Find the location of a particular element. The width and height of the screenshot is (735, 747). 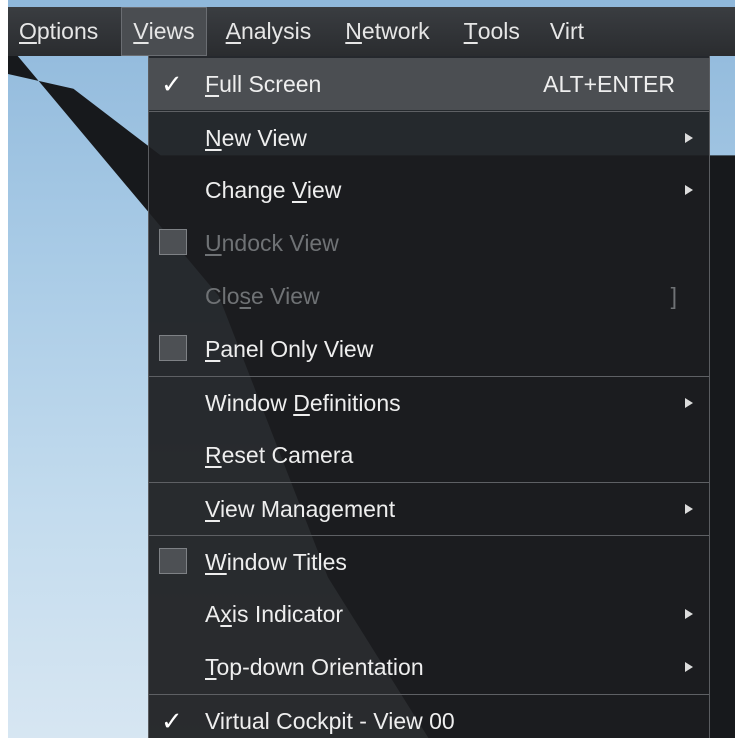

panel-only-view-checkbox is located at coordinates (173, 348).